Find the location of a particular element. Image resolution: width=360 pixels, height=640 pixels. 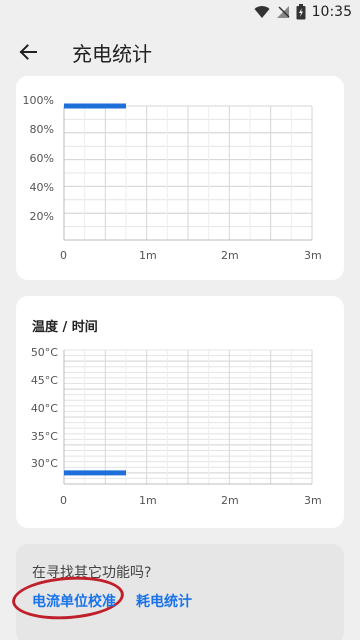

battery-charging-icon is located at coordinates (301, 12).